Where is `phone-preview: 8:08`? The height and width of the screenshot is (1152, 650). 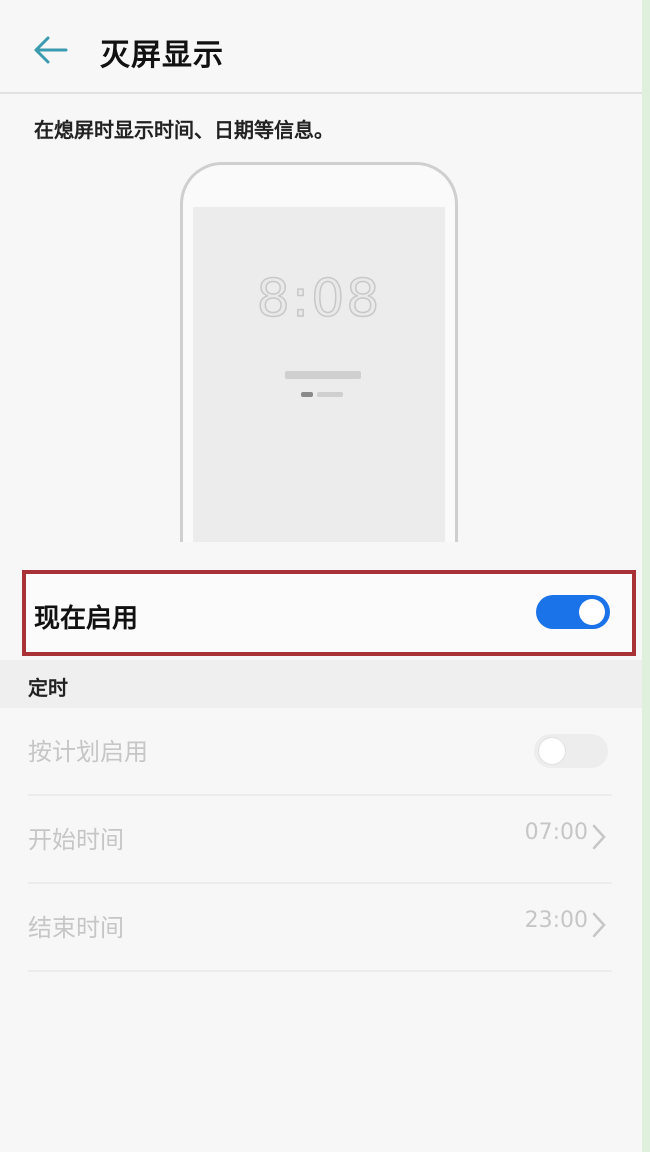 phone-preview: 8:08 is located at coordinates (319, 352).